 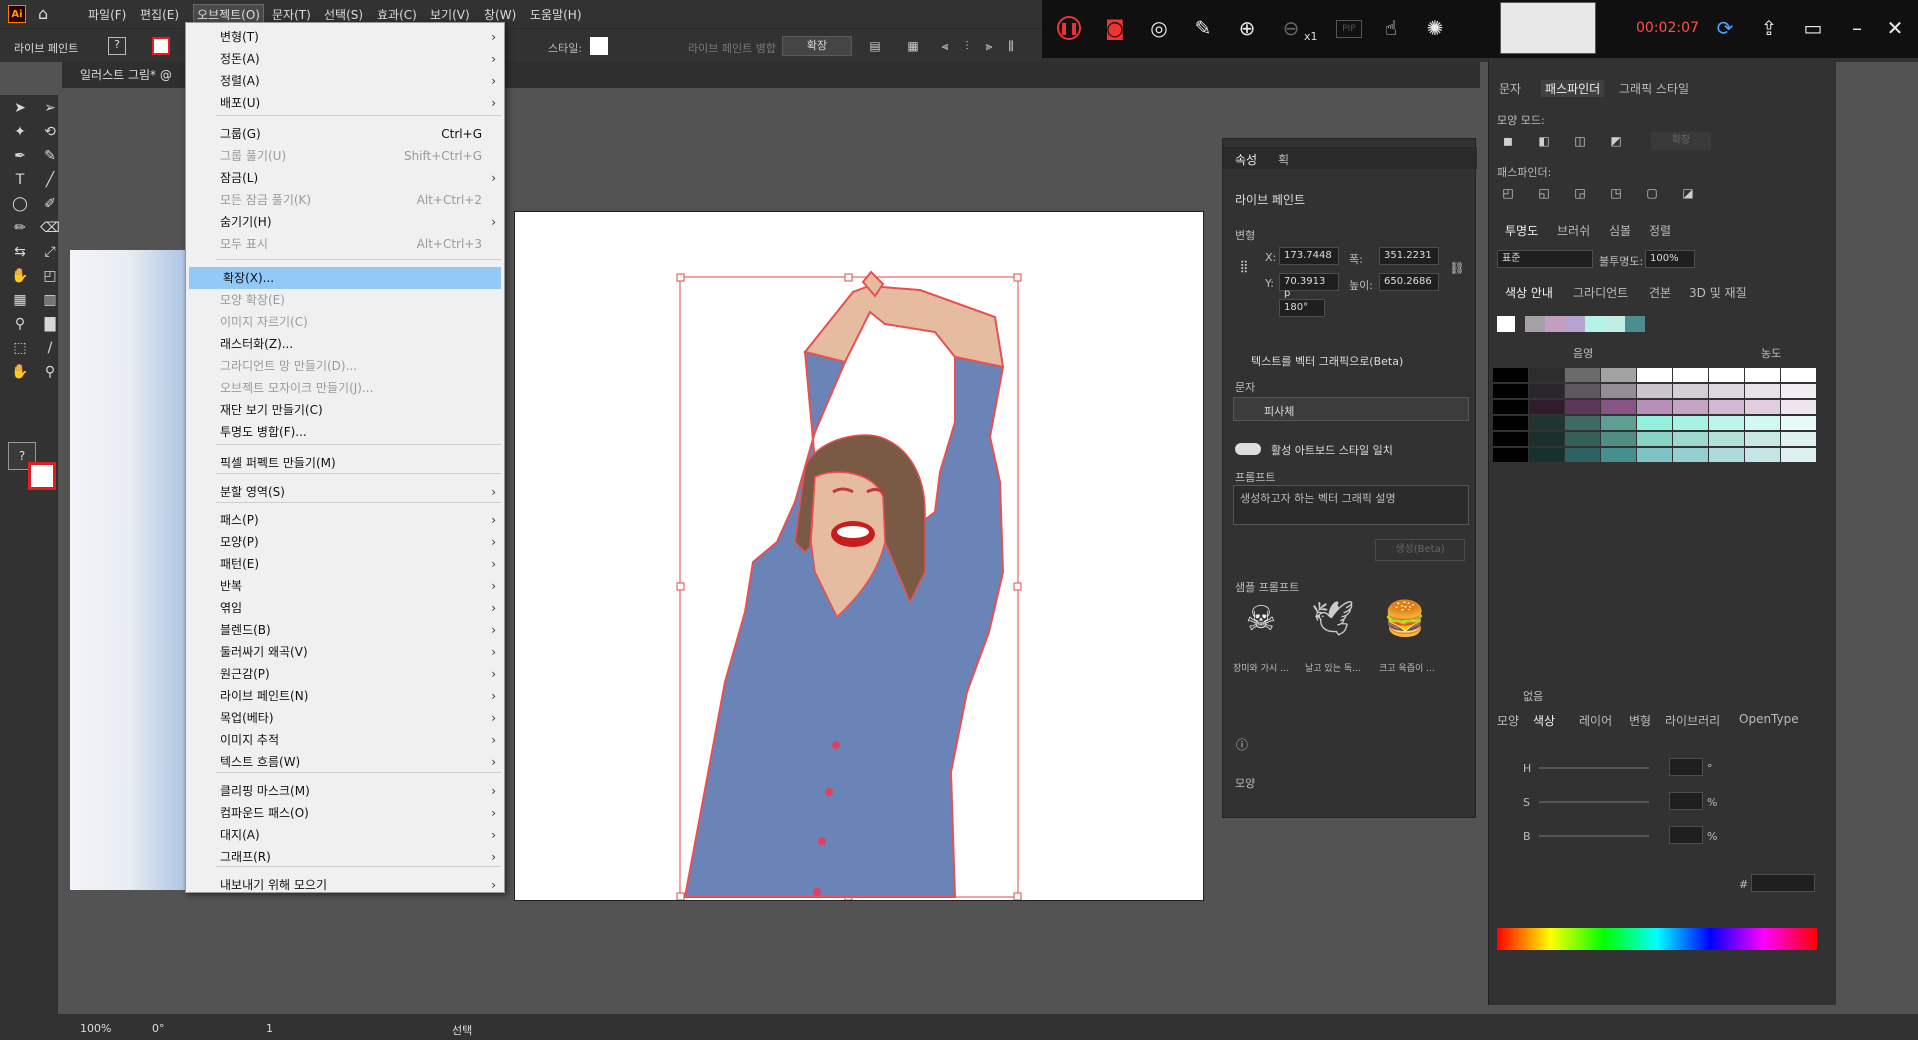 What do you see at coordinates (1309, 256) in the screenshot?
I see `x-field: 173.7448` at bounding box center [1309, 256].